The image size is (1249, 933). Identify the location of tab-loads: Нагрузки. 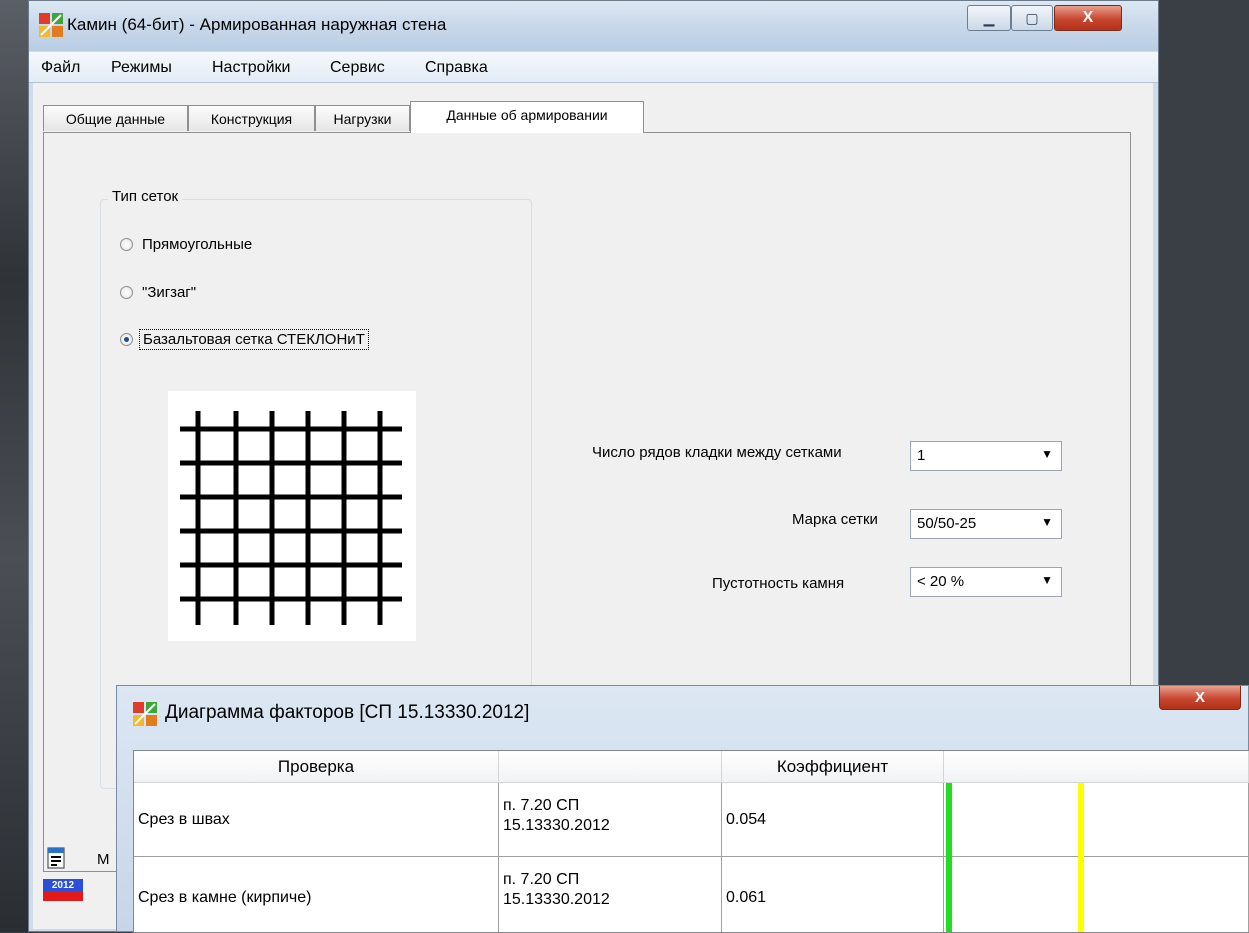
(362, 118).